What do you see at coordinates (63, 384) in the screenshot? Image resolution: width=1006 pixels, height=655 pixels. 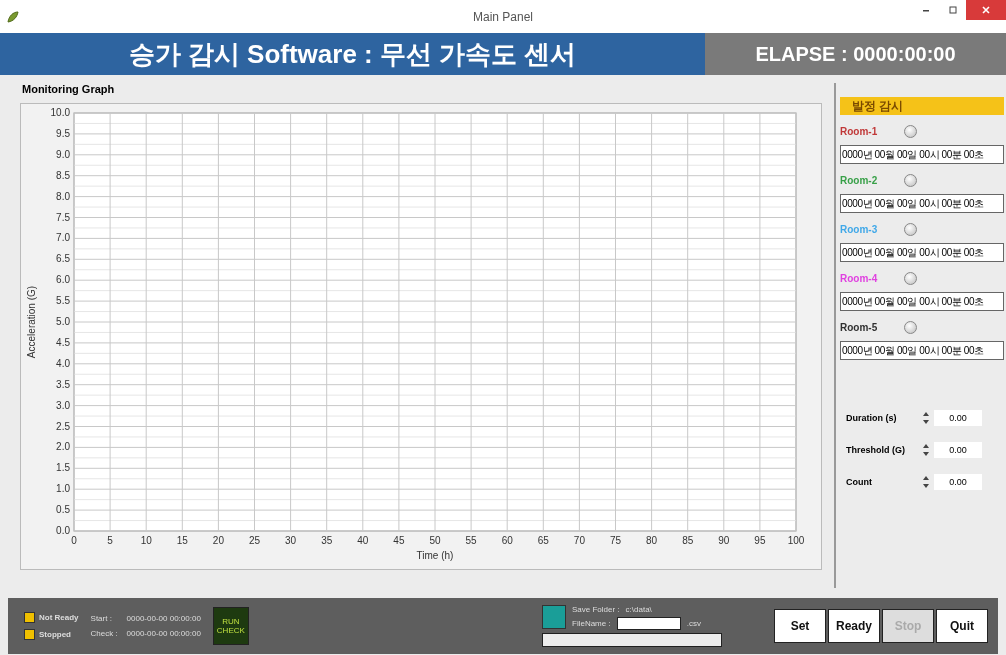 I see `y-tick-label: 3.5` at bounding box center [63, 384].